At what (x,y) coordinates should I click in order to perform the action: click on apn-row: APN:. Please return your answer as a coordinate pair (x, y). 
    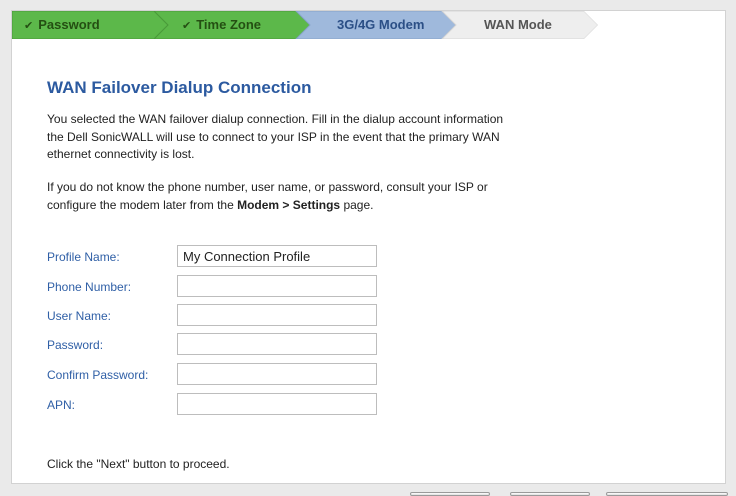
    Looking at the image, I should click on (217, 405).